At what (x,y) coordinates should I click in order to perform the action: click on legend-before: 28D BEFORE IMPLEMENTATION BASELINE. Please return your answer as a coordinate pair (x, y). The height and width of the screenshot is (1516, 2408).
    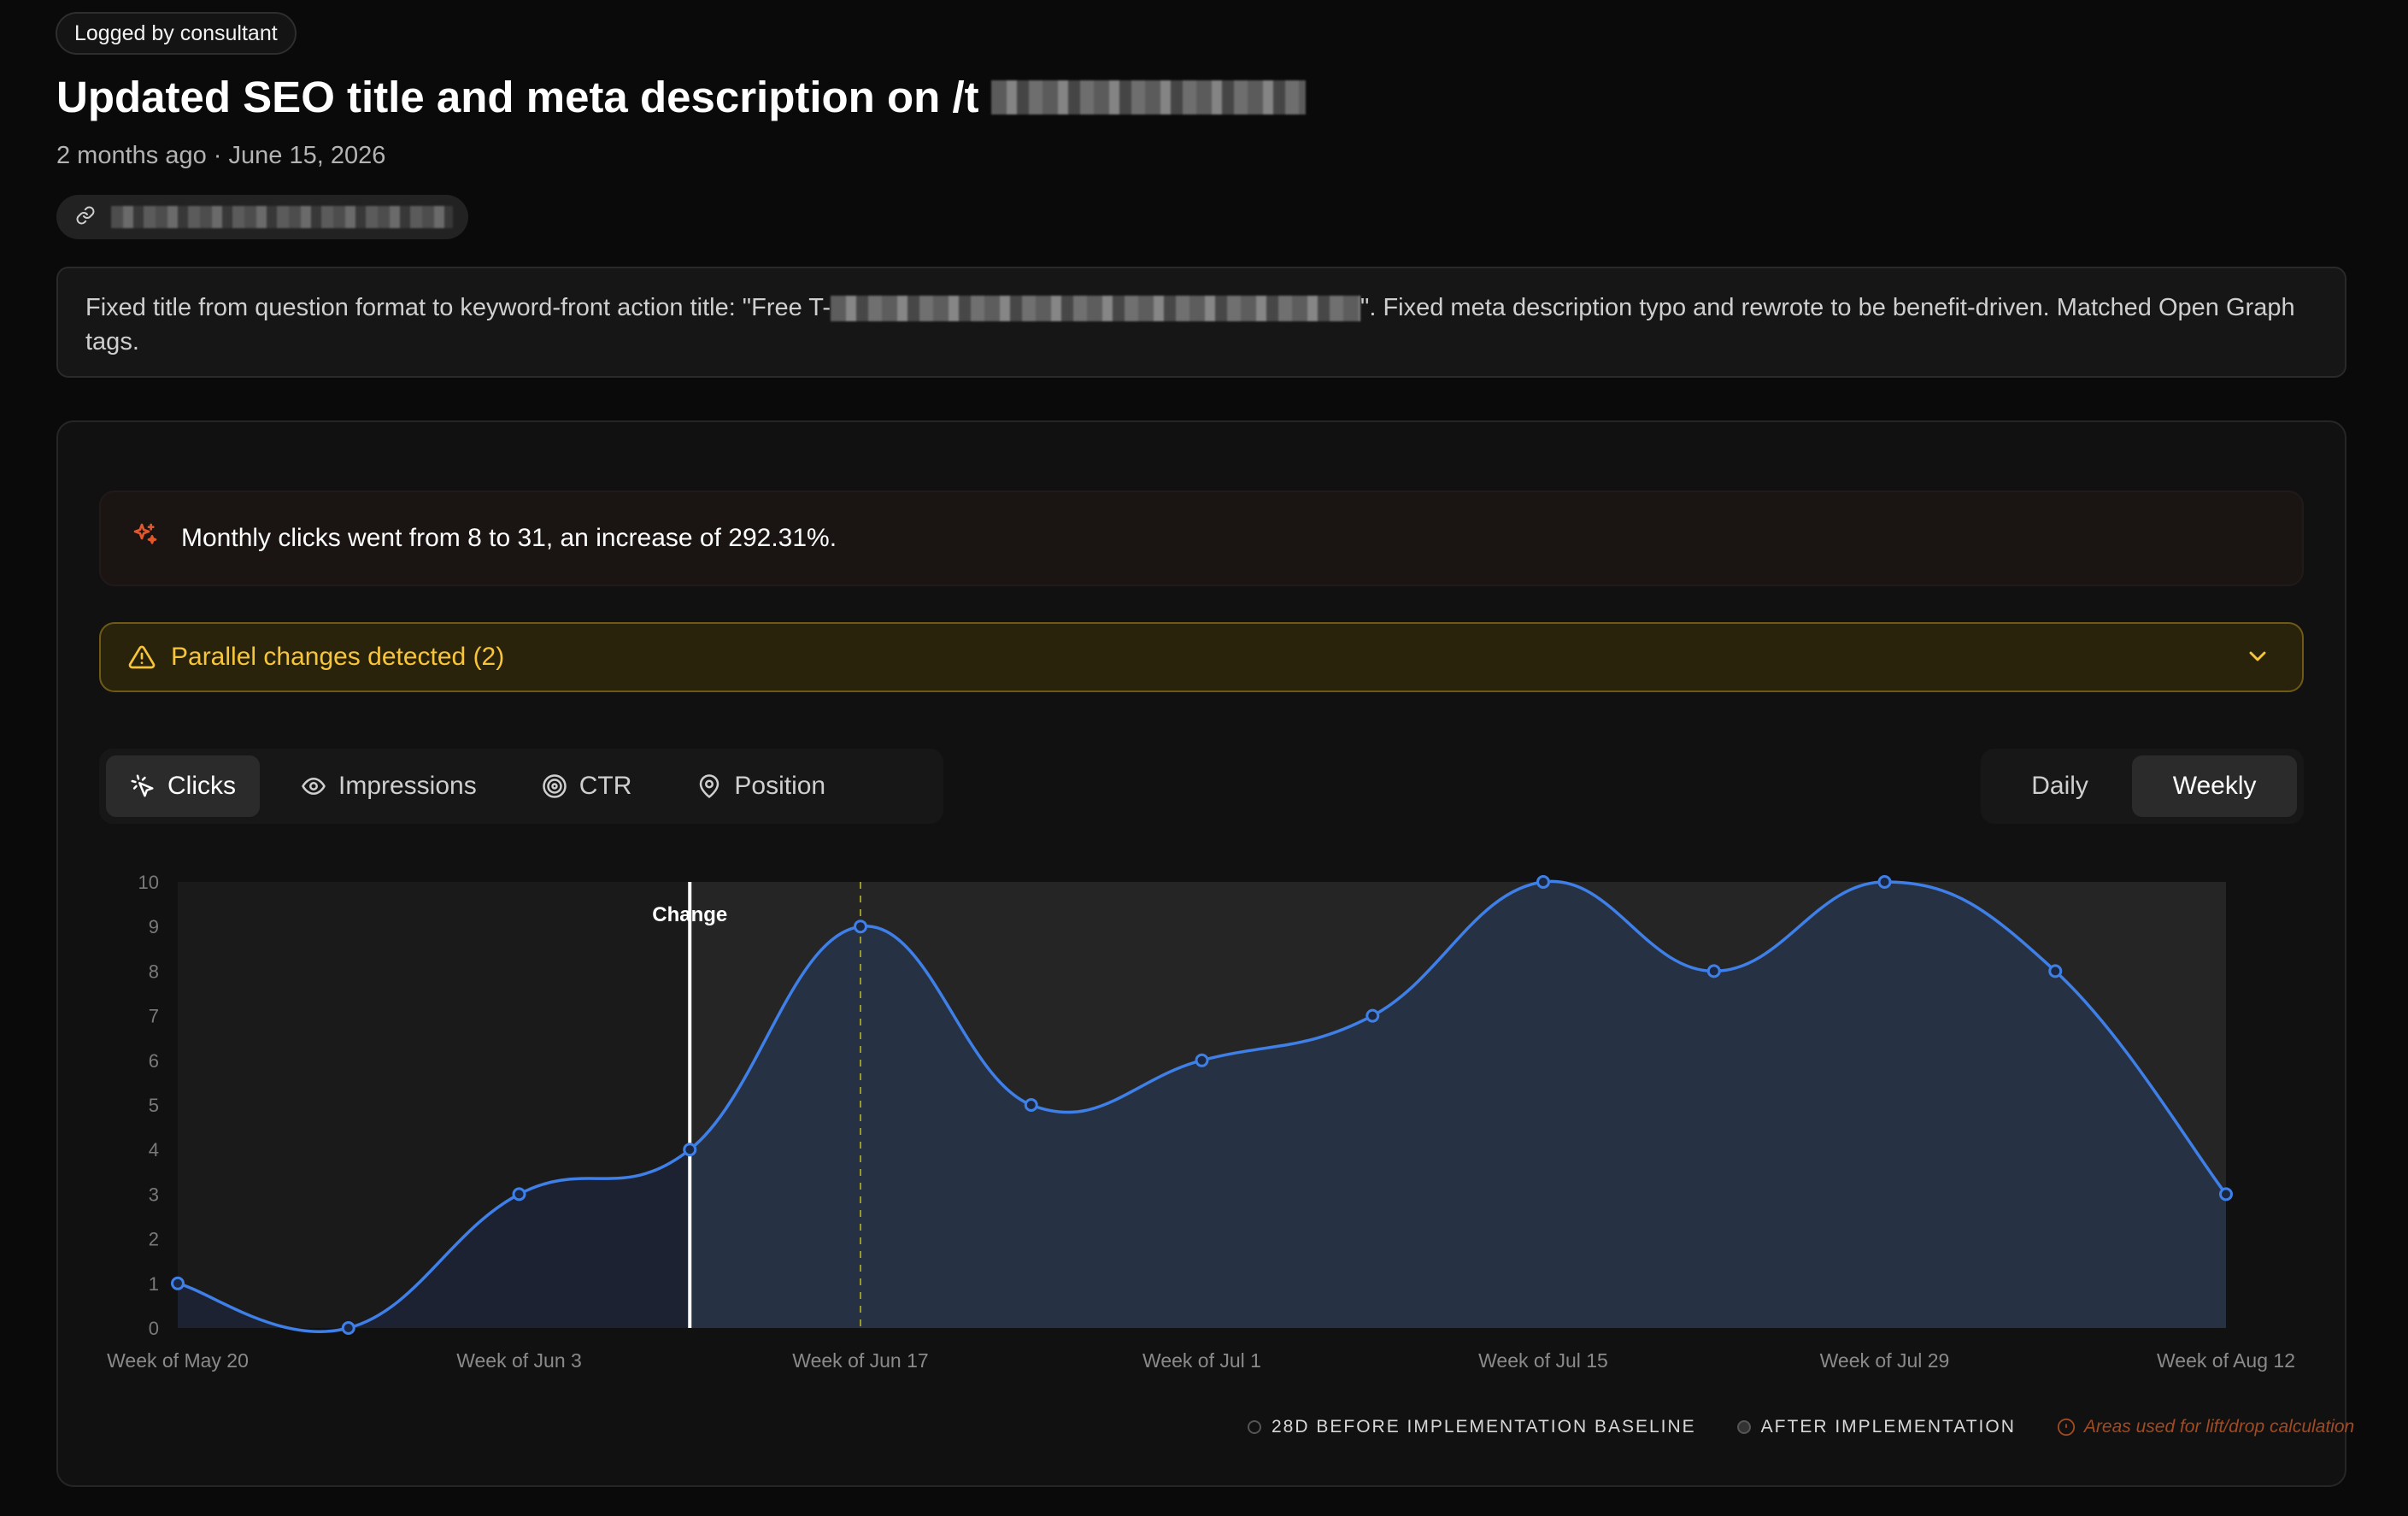
    Looking at the image, I should click on (1472, 1427).